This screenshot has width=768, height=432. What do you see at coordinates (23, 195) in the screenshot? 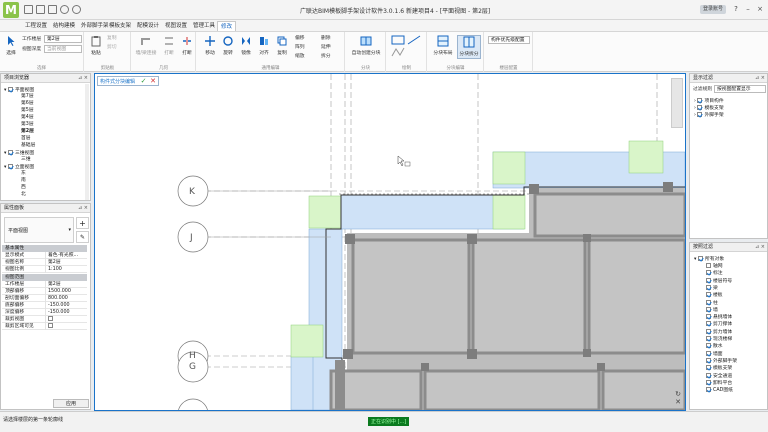
I see `tree-item-north: 北` at bounding box center [23, 195].